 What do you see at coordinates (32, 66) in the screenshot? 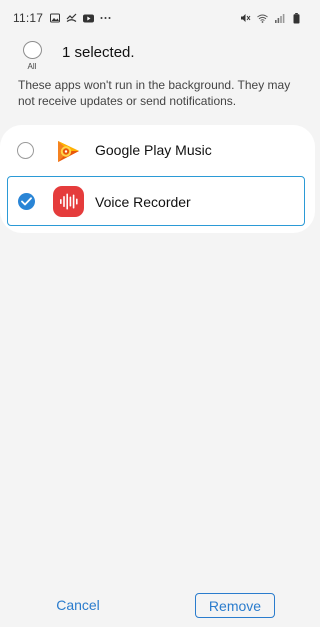
I see `select-all-label: All` at bounding box center [32, 66].